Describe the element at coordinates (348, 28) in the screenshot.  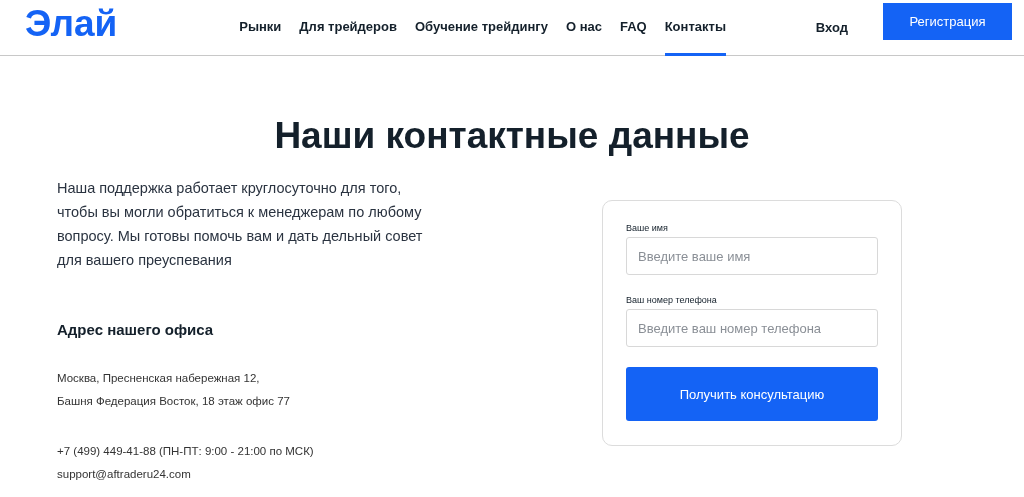
I see `nav-link: Для трейдеров` at that location.